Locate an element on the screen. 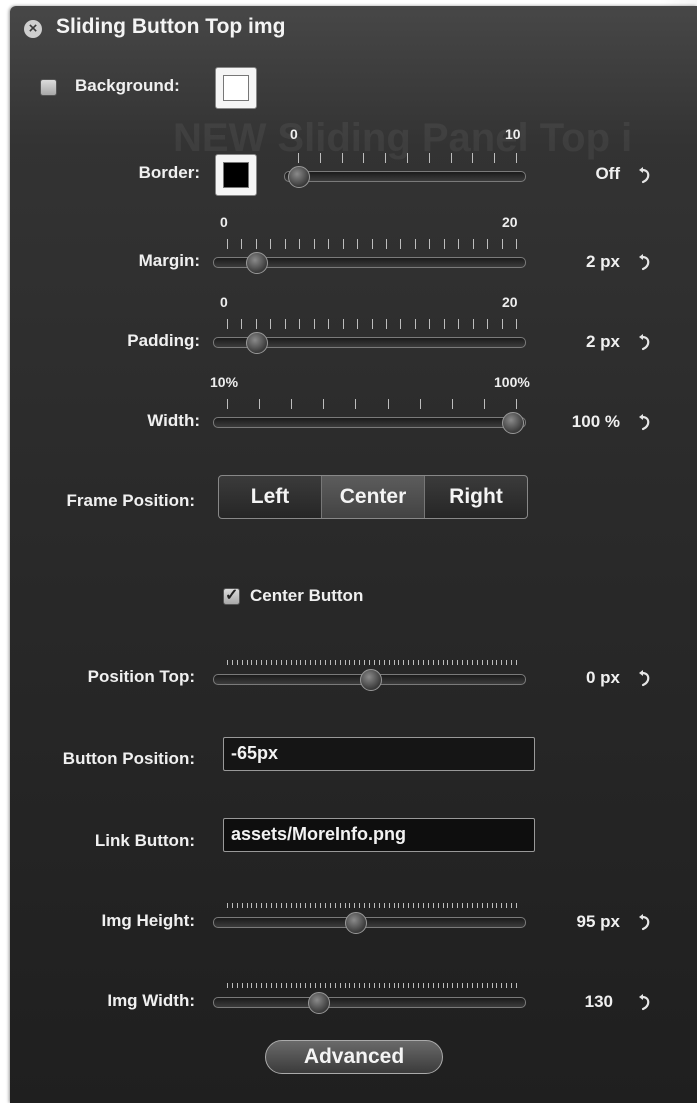  margin-reset-icon is located at coordinates (643, 262).